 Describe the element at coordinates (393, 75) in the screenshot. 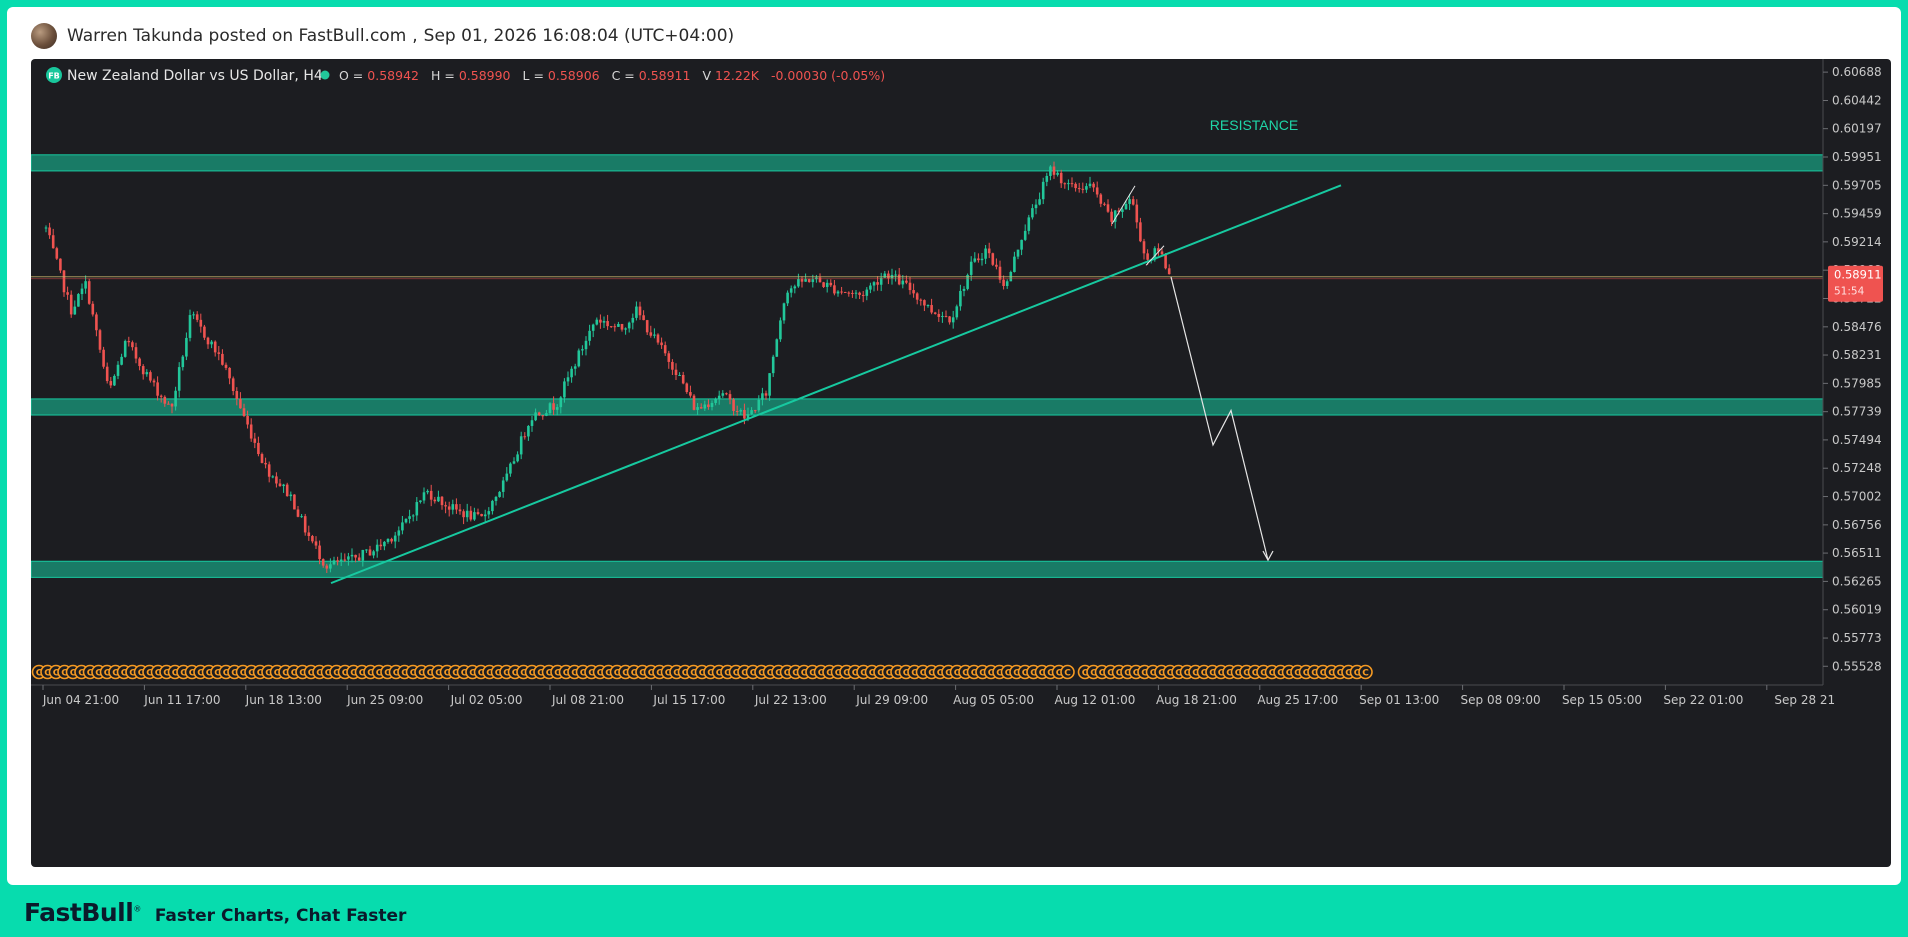

I see `open-value: 0.58942` at that location.